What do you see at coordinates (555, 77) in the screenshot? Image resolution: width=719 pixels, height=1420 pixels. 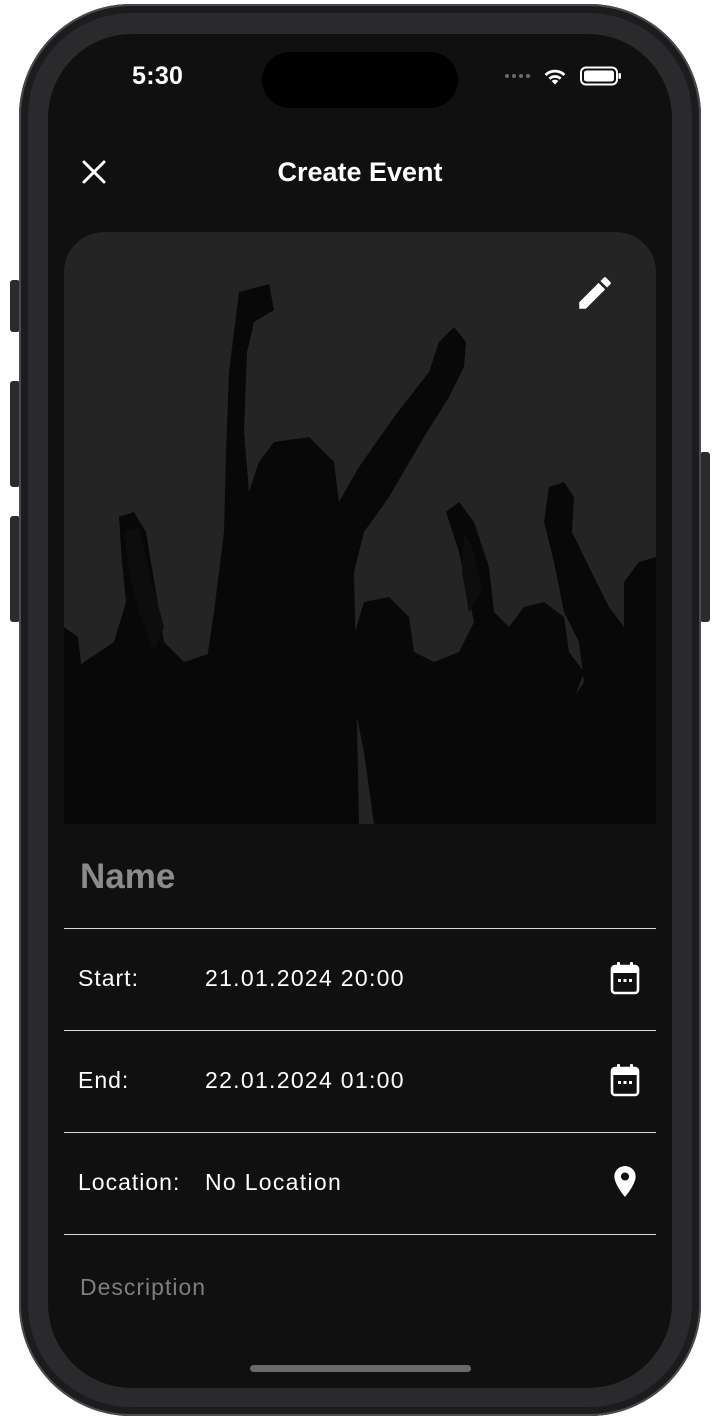 I see `wifi-icon` at bounding box center [555, 77].